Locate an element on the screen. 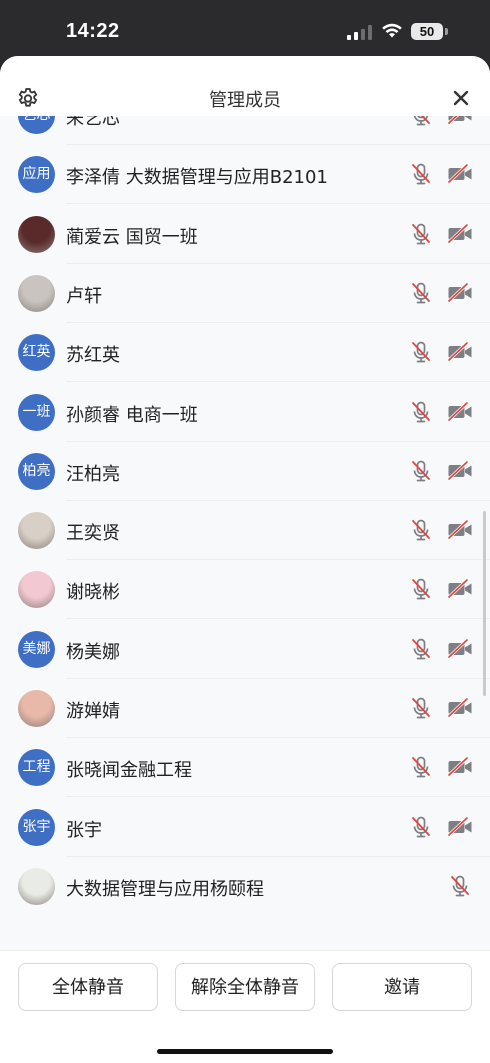 This screenshot has width=490, height=1063. member-row: 大数据管理与应用杨颐程 is located at coordinates (245, 886).